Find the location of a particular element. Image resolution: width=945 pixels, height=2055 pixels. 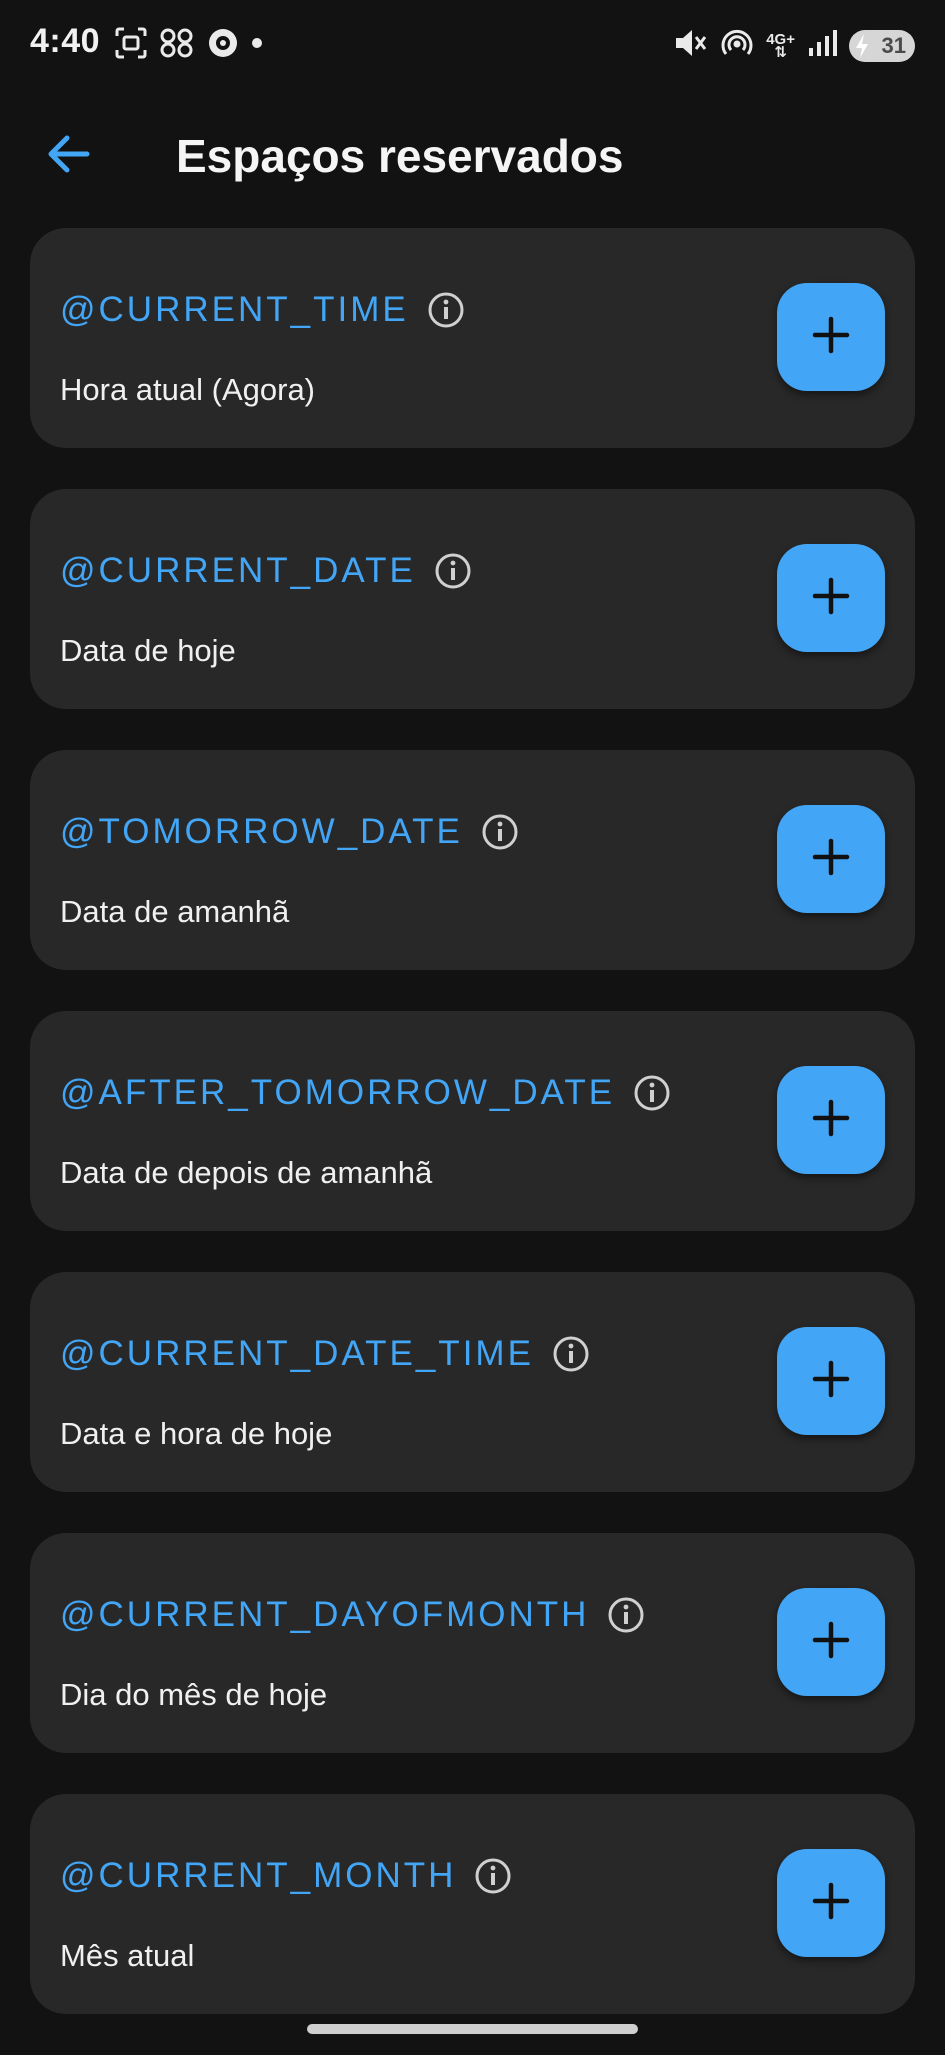

placeholder-description: Data e hora de hoje is located at coordinates (196, 1433).